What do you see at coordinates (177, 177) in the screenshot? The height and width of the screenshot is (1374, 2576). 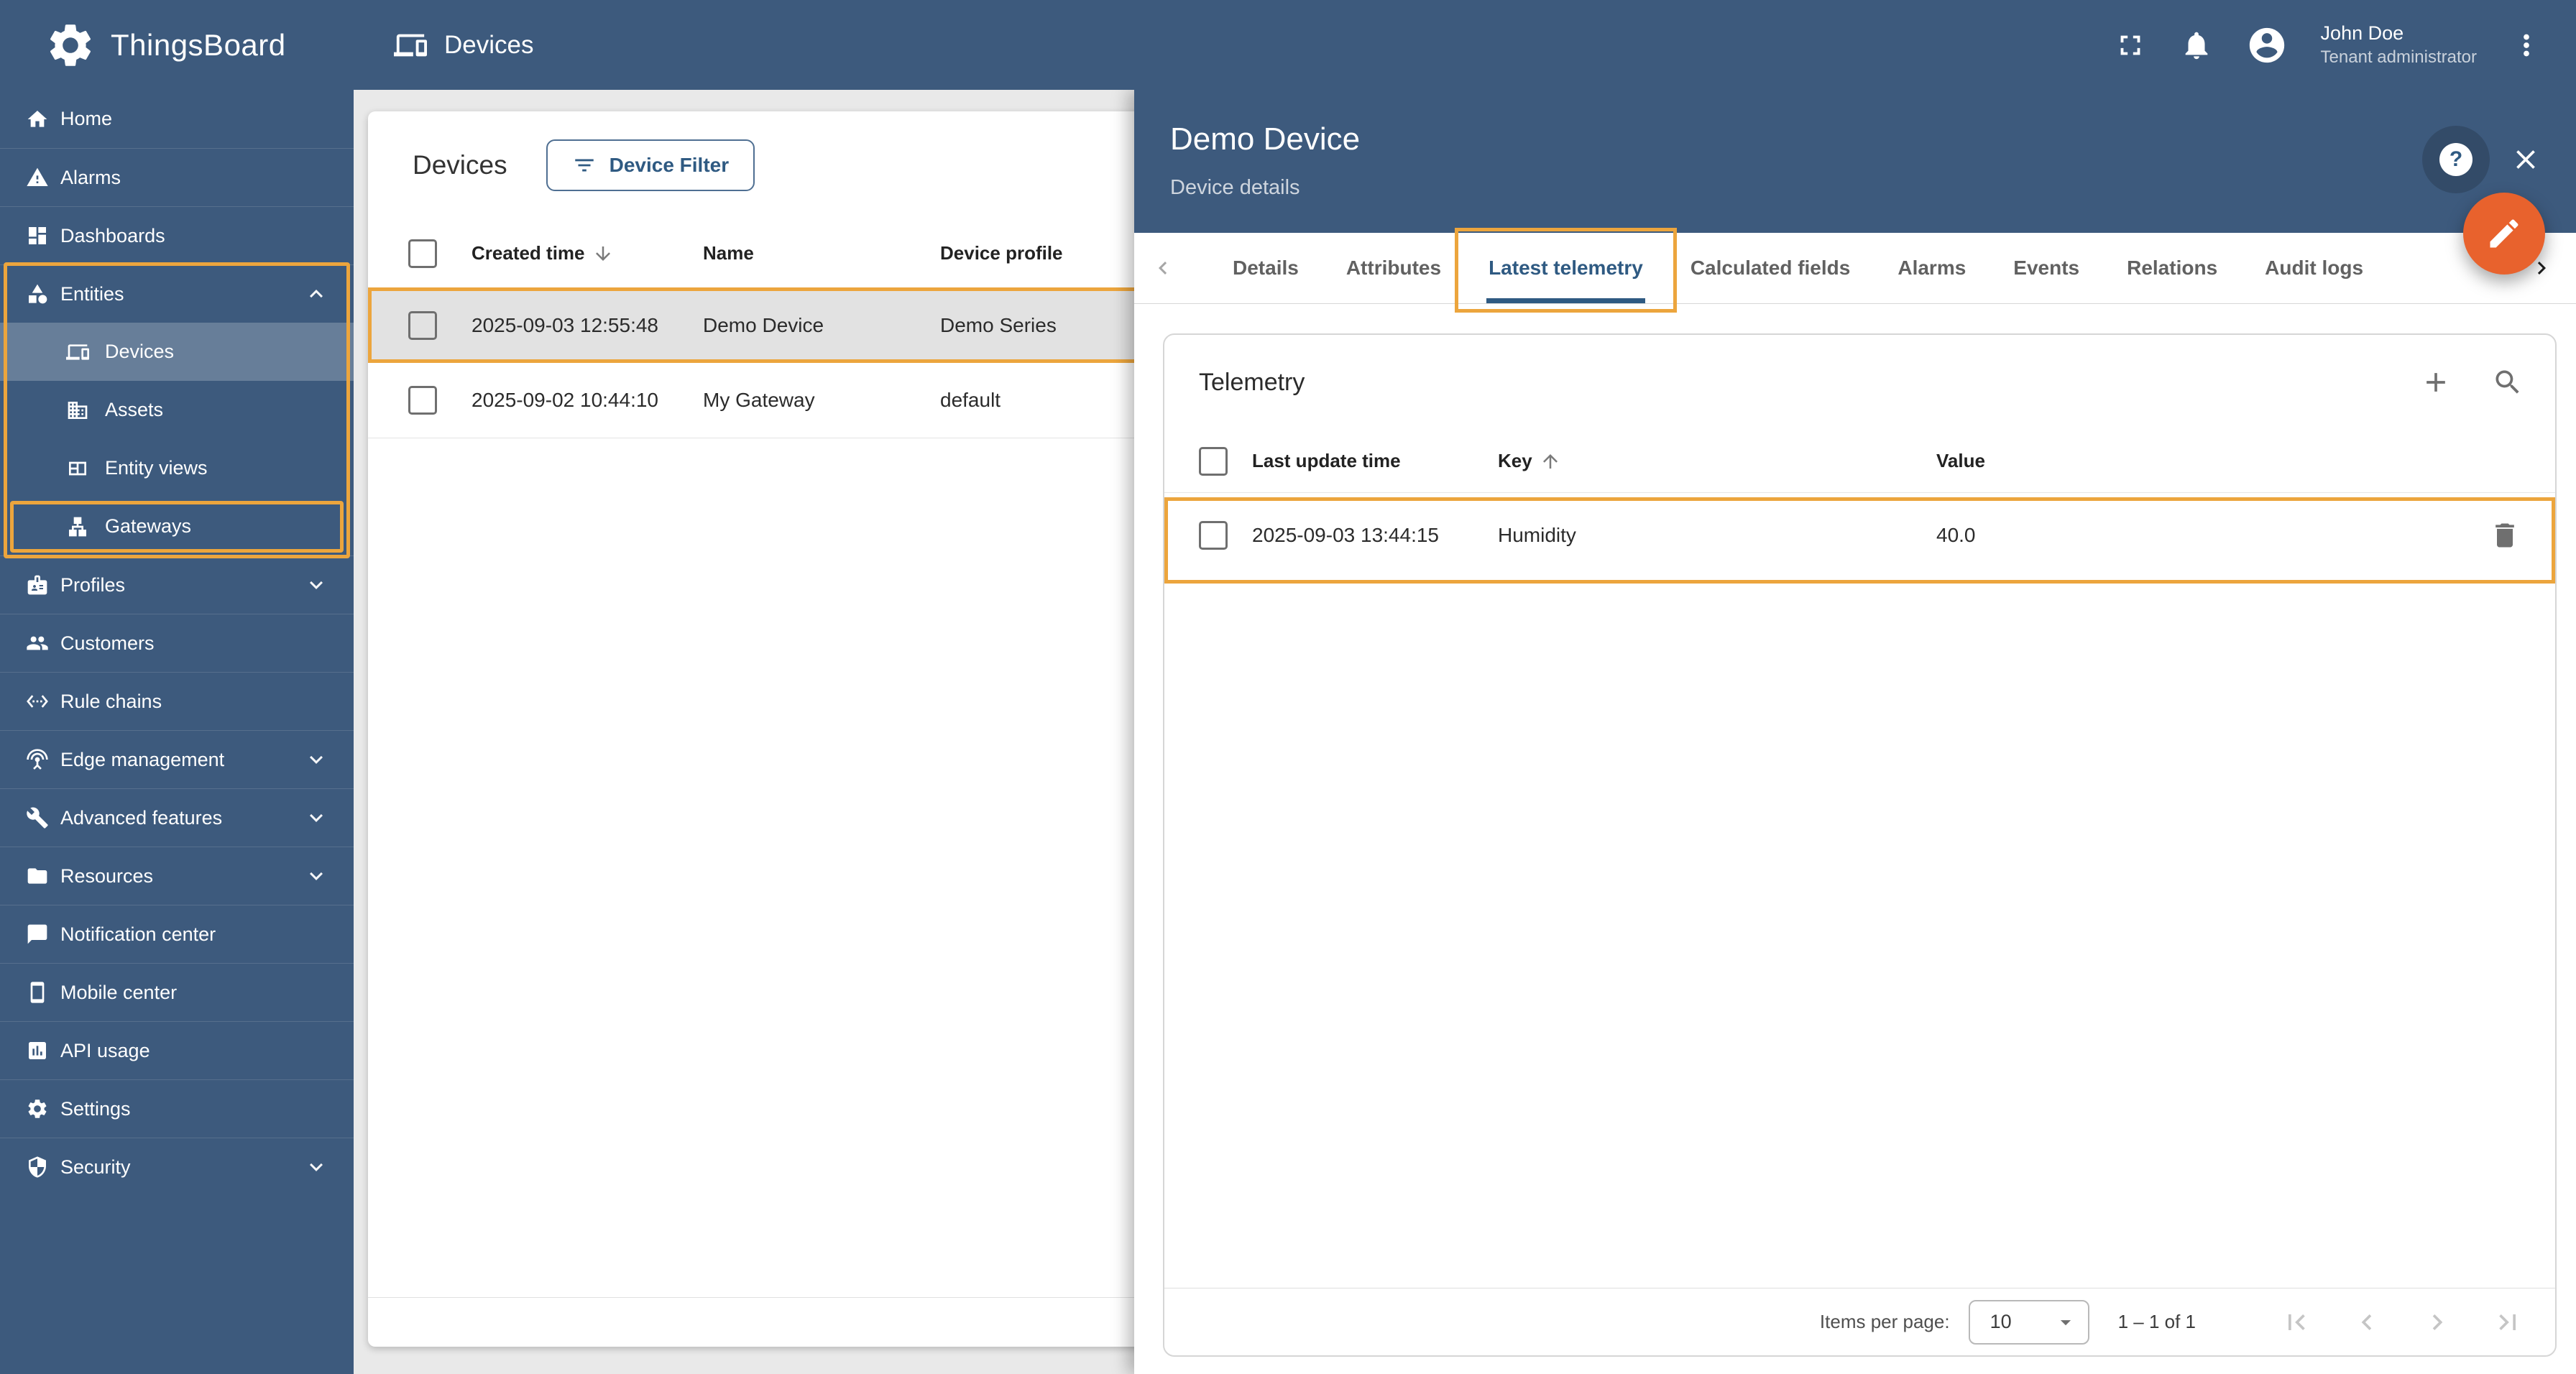 I see `sidebar-item-alarms: Alarms` at bounding box center [177, 177].